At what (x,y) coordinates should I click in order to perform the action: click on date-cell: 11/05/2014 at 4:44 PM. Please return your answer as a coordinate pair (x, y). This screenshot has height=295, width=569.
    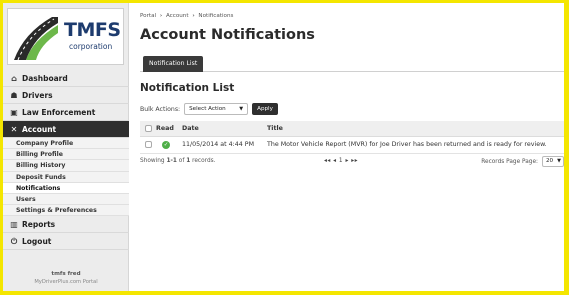
    Looking at the image, I should click on (224, 145).